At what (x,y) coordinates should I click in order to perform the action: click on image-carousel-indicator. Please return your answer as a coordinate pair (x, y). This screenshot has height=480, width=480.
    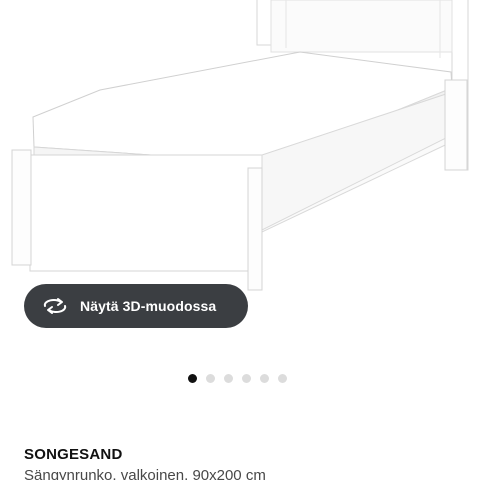
    Looking at the image, I should click on (242, 378).